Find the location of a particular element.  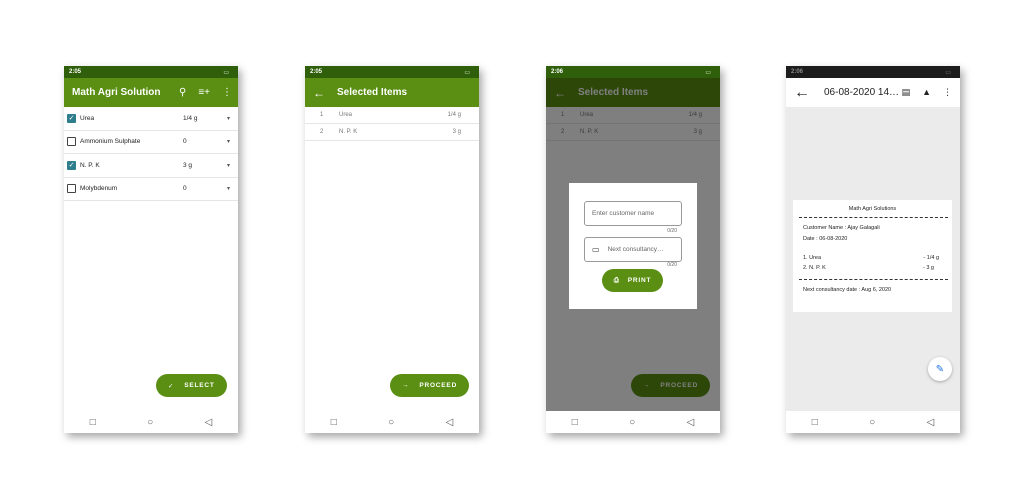

add-list-icon: ≡+ is located at coordinates (204, 92).